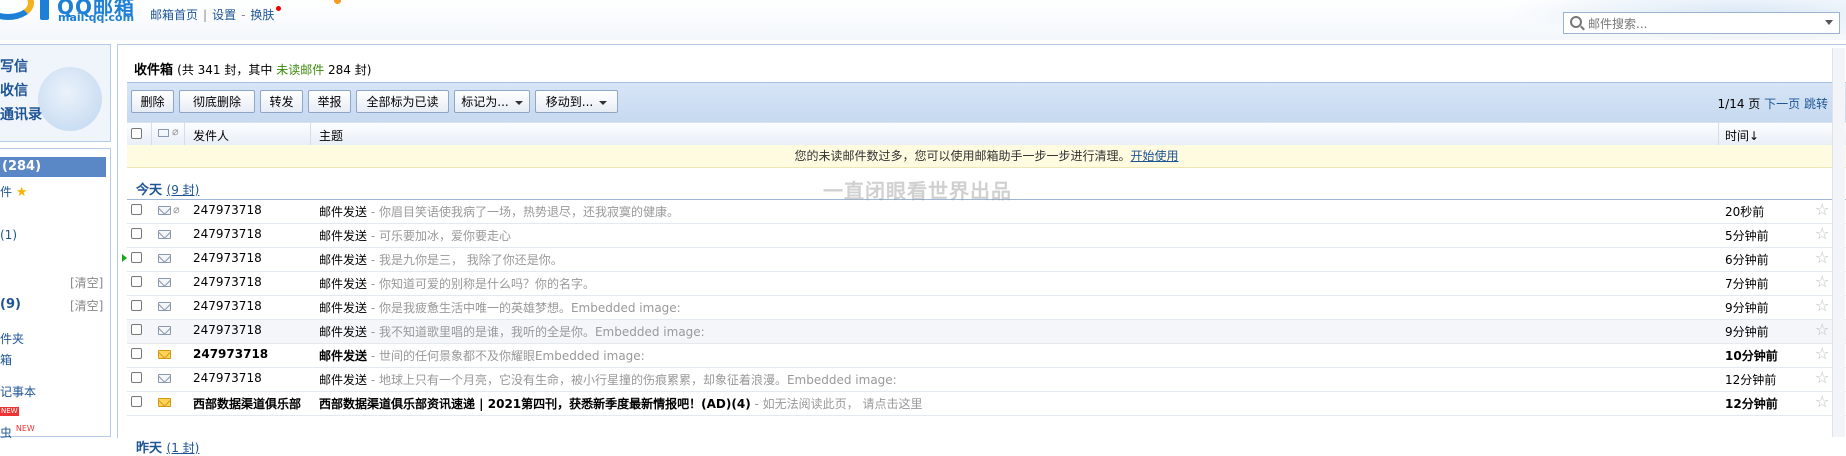 This screenshot has height=456, width=1846. What do you see at coordinates (499, 211) in the screenshot?
I see `row-subject: 邮件发送 - 你眉目笑语使我病了一场，热势退尽，还我寂寞的健康。` at bounding box center [499, 211].